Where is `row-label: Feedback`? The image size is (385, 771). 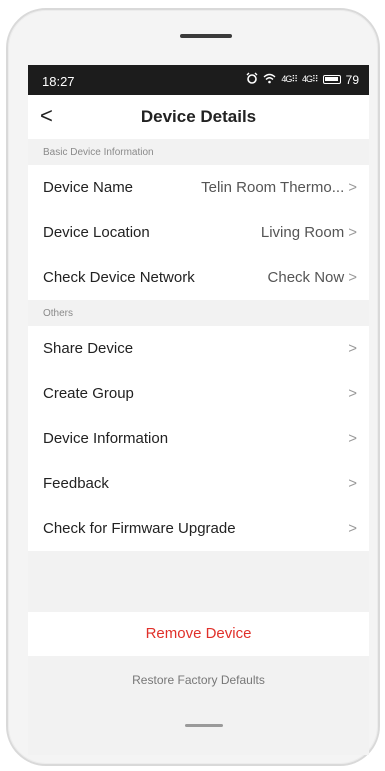
row-label: Feedback is located at coordinates (76, 483).